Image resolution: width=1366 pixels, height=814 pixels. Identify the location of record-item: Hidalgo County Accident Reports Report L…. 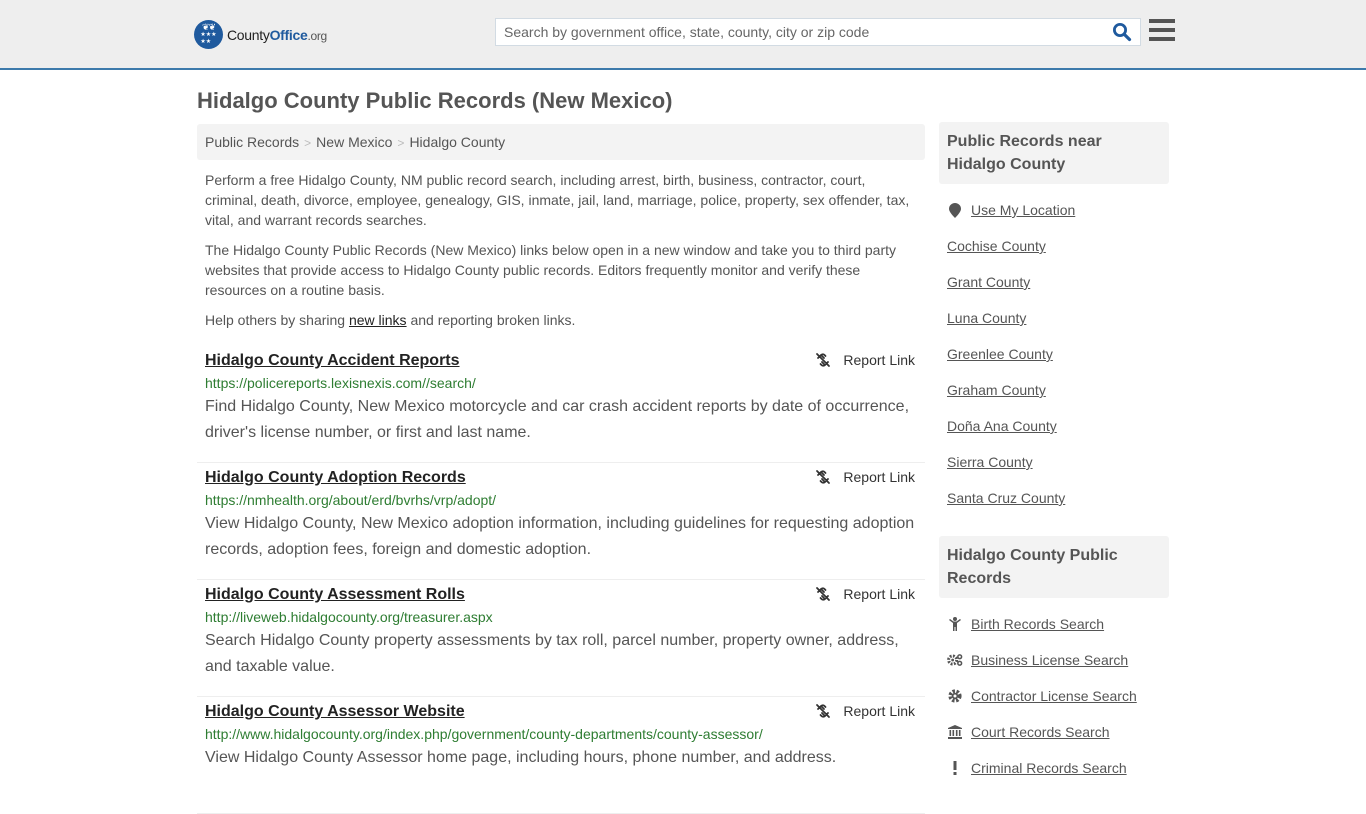
(561, 404).